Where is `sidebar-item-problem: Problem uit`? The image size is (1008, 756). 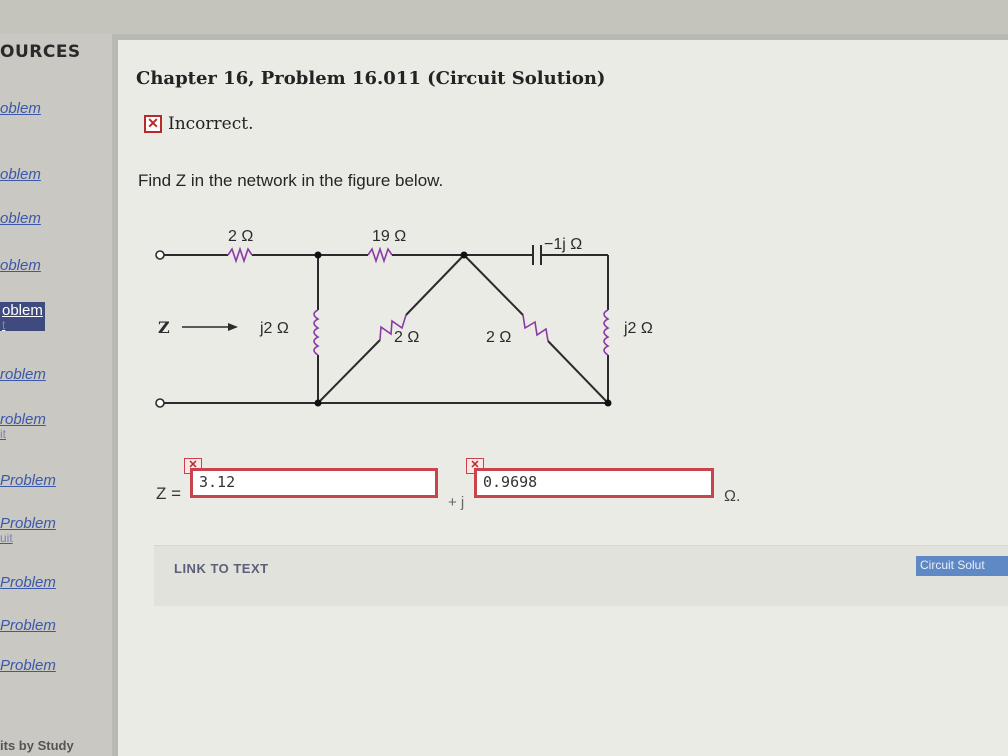
sidebar-item-problem: Problem uit is located at coordinates (28, 529).